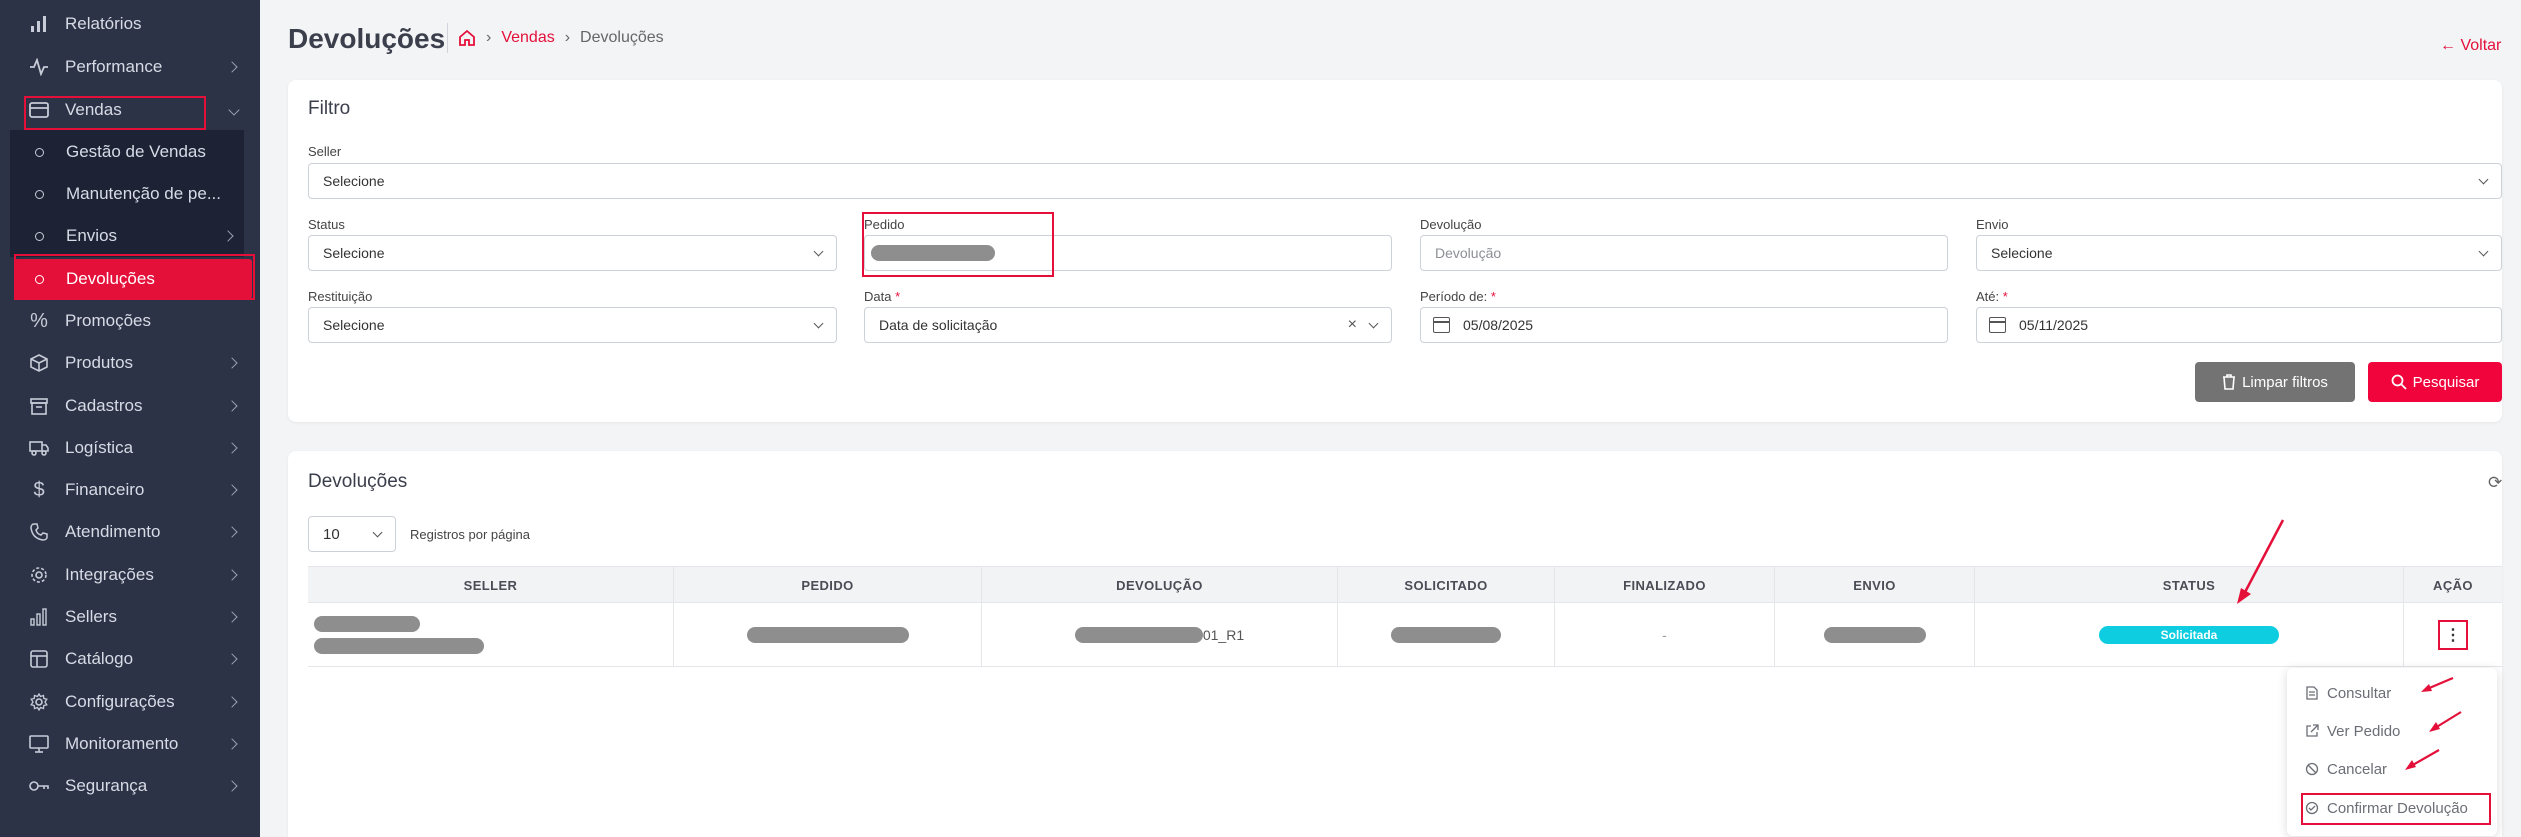 This screenshot has height=837, width=2521. I want to click on monitor-icon, so click(39, 744).